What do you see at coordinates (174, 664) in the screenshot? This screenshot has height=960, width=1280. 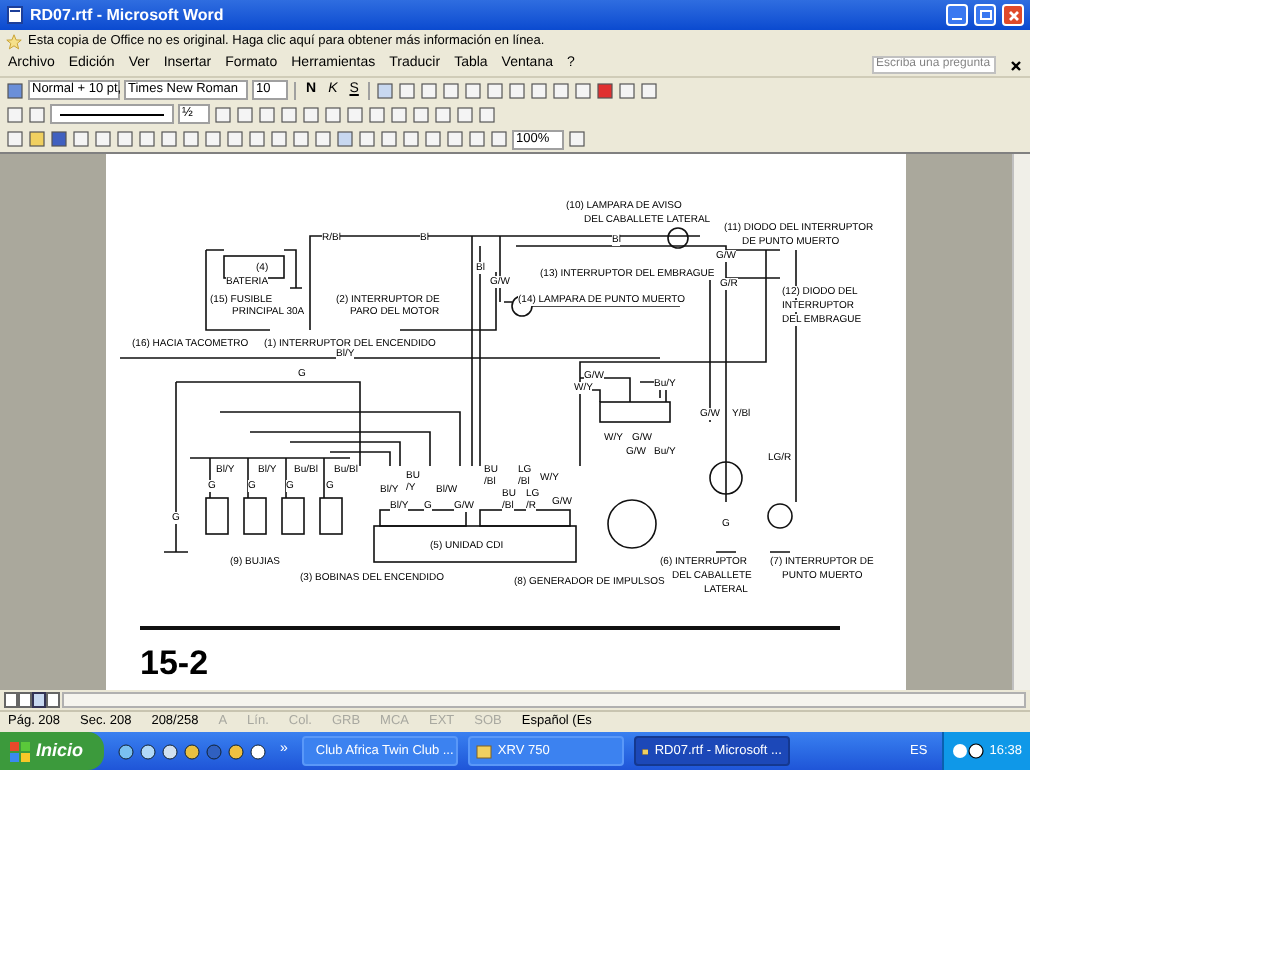 I see `page-heading: 15-2` at bounding box center [174, 664].